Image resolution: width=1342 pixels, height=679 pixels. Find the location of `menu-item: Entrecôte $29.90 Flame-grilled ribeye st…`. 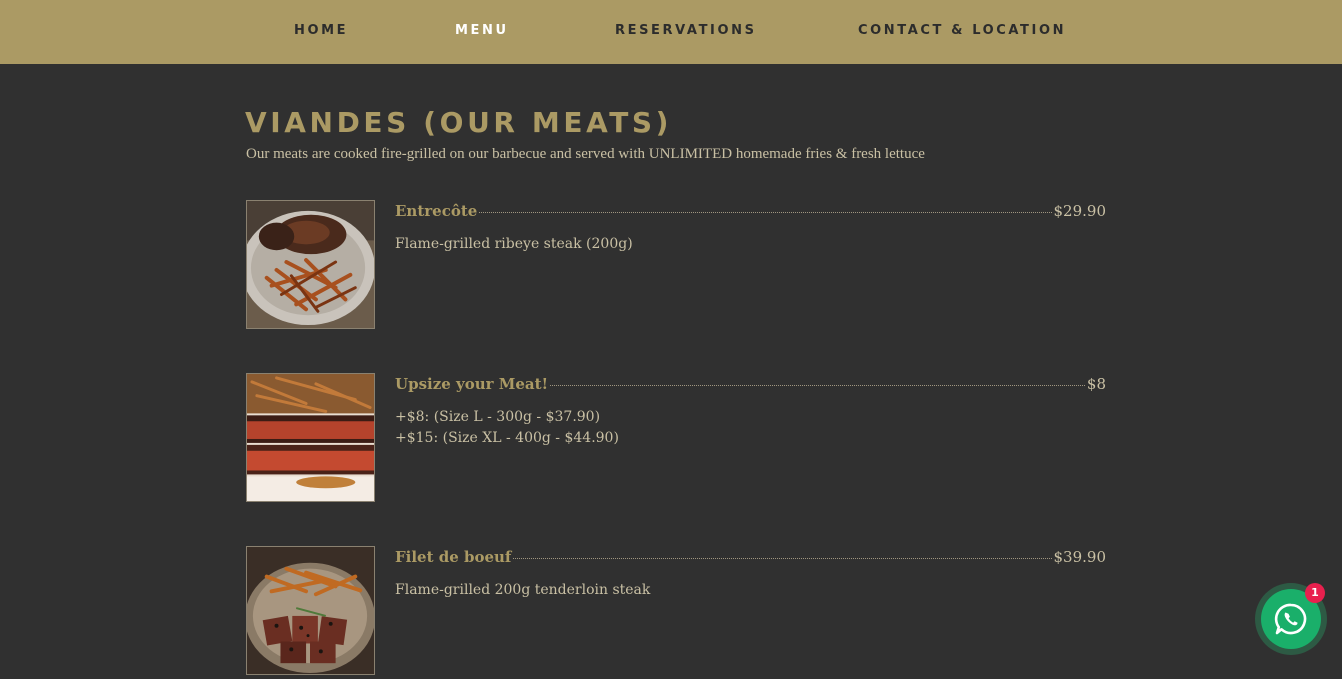

menu-item: Entrecôte $29.90 Flame-grilled ribeye st… is located at coordinates (676, 265).